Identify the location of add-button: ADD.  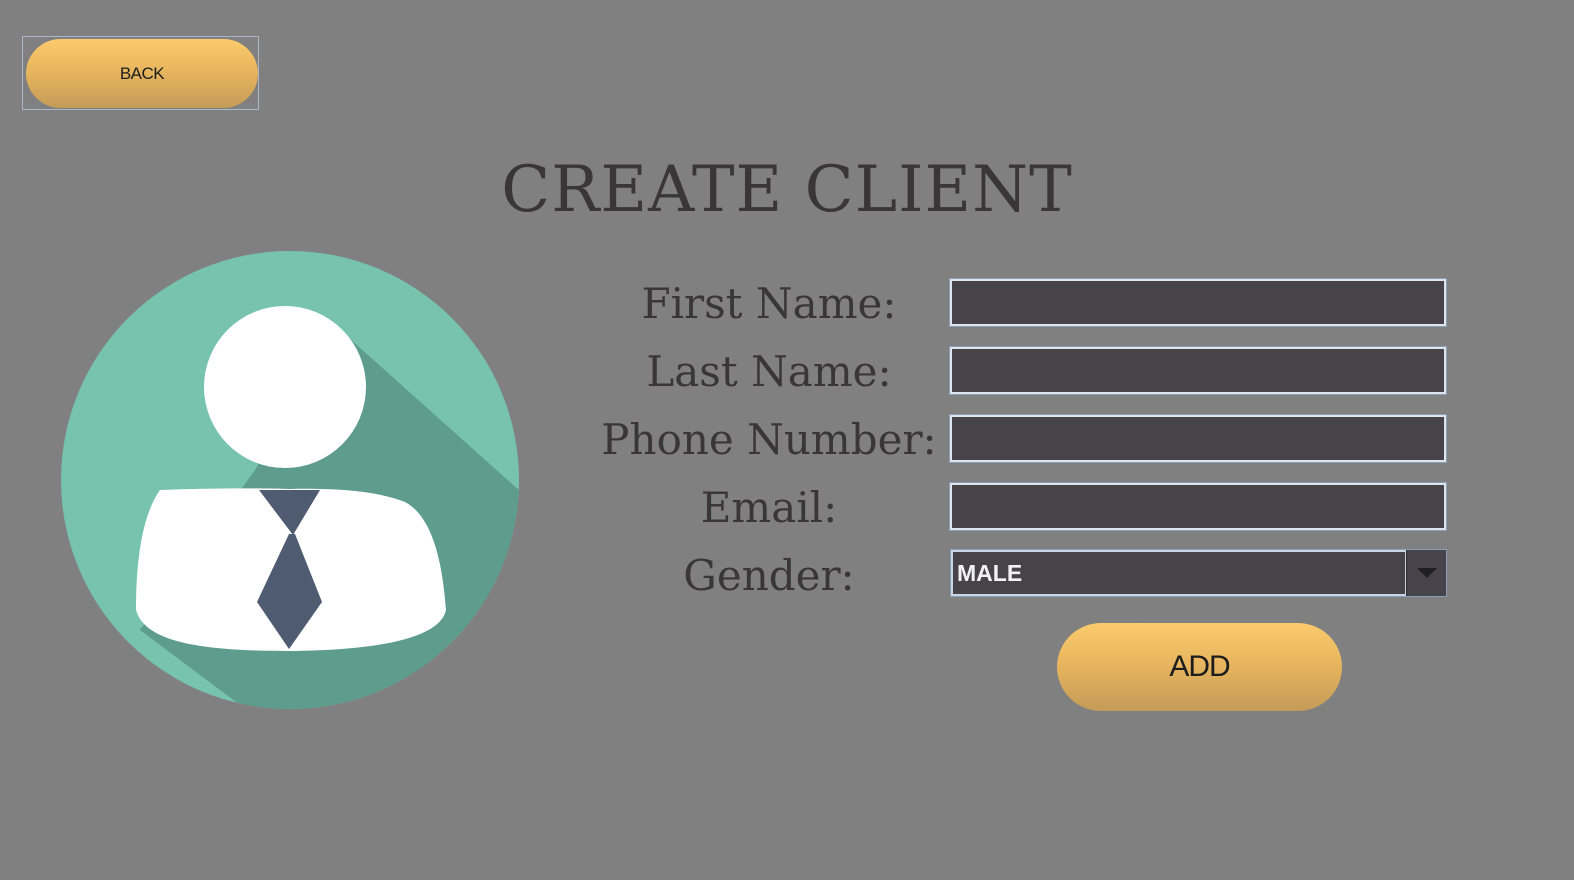
(1199, 667).